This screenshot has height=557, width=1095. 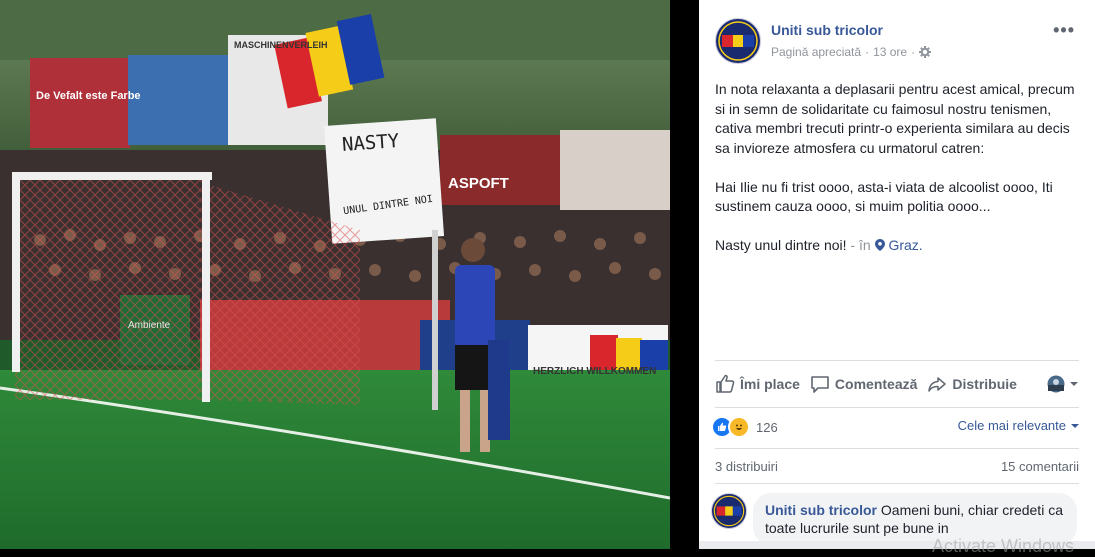 What do you see at coordinates (370, 143) in the screenshot?
I see `banner-text-nasty: NASTY` at bounding box center [370, 143].